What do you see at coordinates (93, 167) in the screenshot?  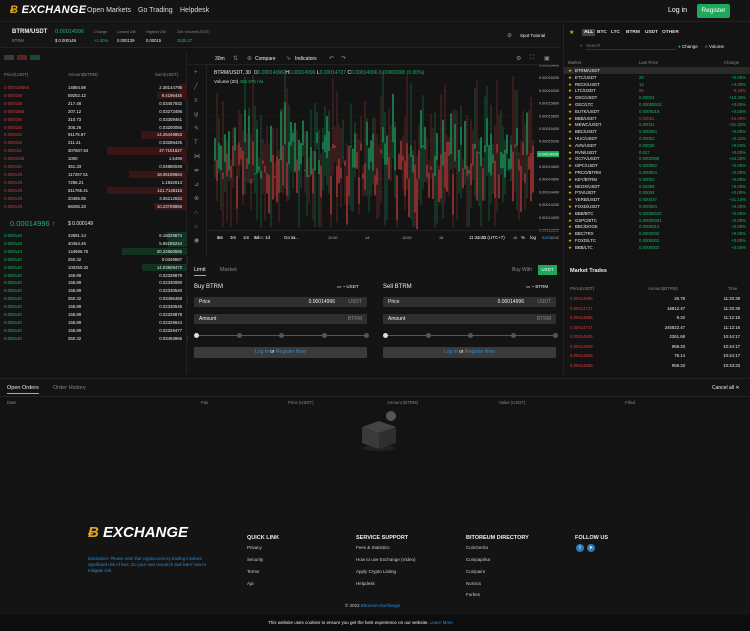 I see `ask-row: 0.000150 351.33 0.04880048` at bounding box center [93, 167].